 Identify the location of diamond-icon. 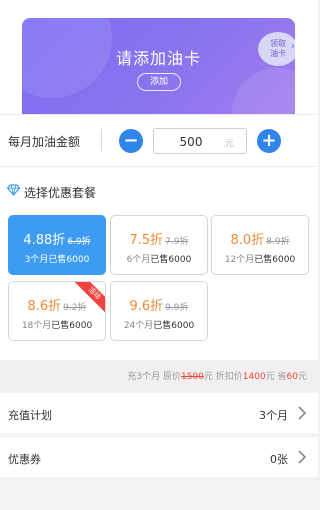
(13, 190).